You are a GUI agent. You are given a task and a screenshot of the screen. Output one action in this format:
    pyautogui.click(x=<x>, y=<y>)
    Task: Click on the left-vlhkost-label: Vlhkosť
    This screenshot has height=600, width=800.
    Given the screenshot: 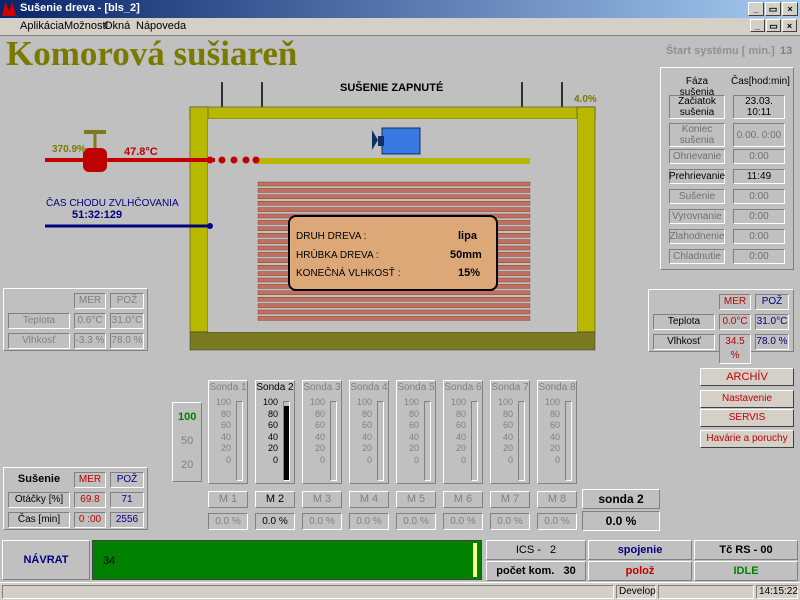 What is the action you would take?
    pyautogui.click(x=39, y=341)
    